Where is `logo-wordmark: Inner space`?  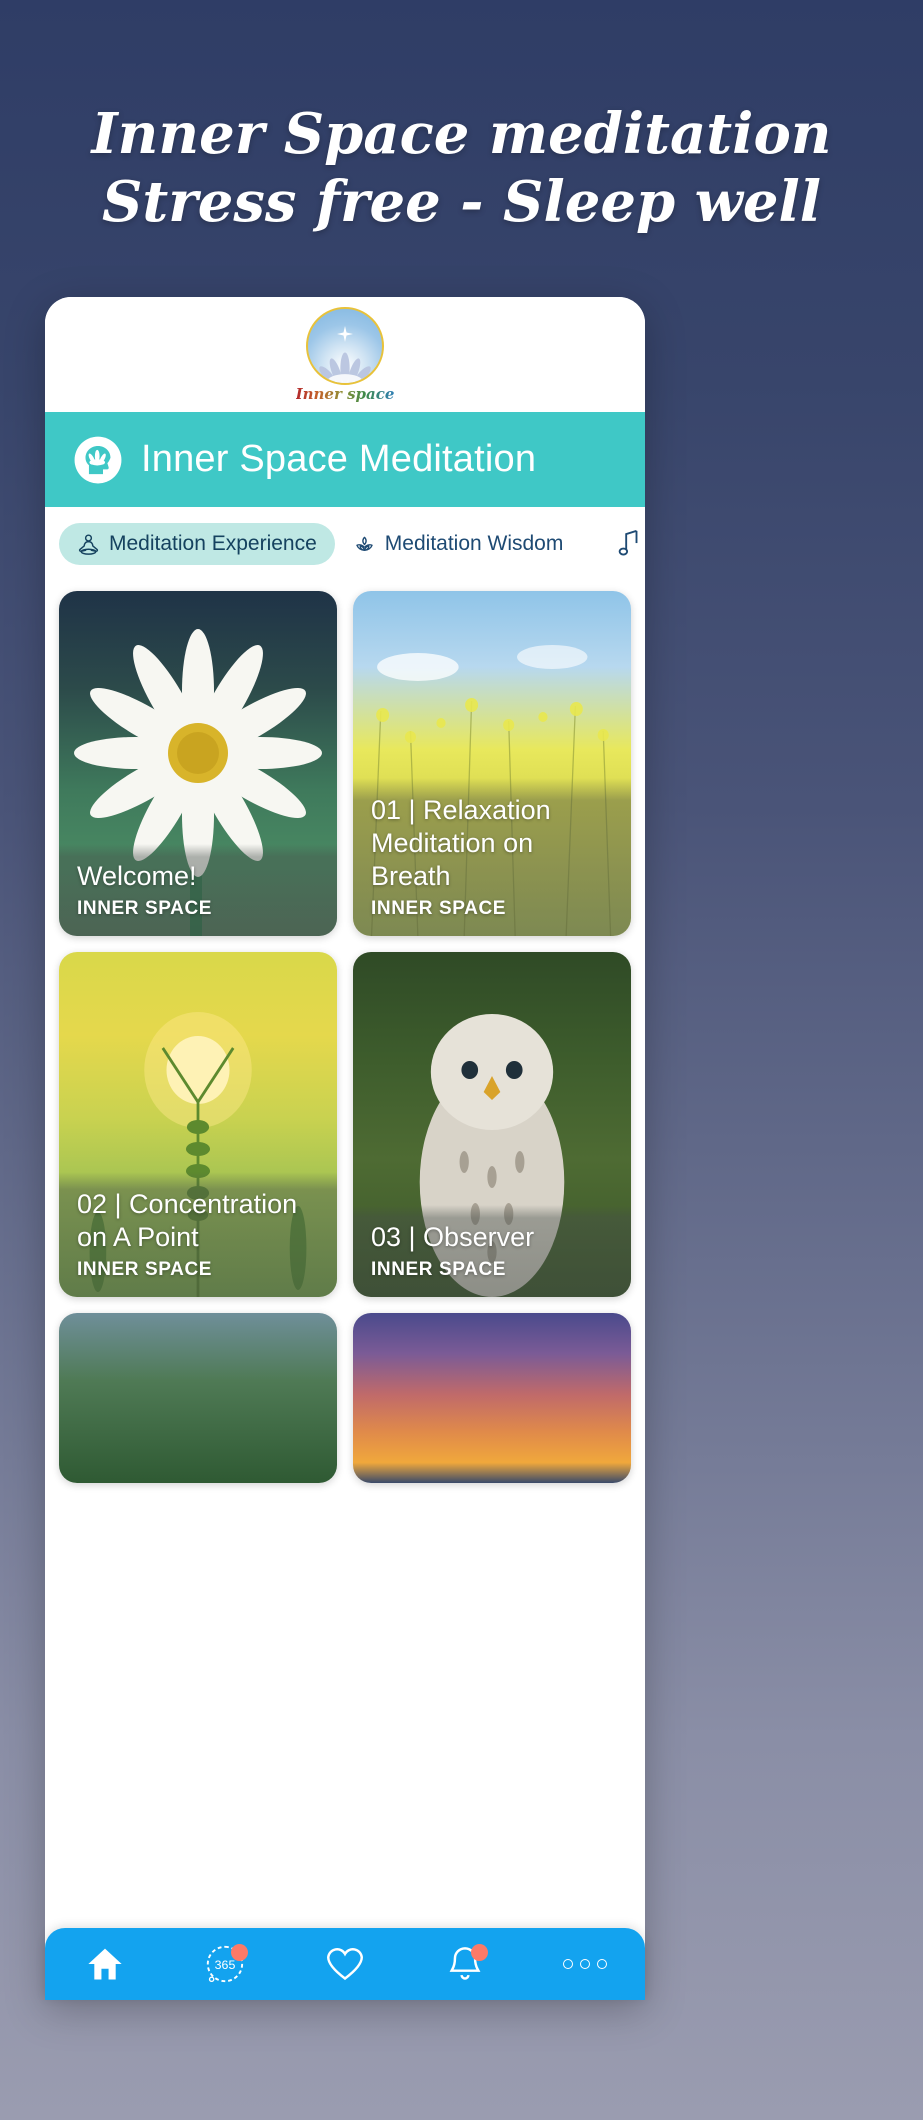
logo-wordmark: Inner space is located at coordinates (345, 393).